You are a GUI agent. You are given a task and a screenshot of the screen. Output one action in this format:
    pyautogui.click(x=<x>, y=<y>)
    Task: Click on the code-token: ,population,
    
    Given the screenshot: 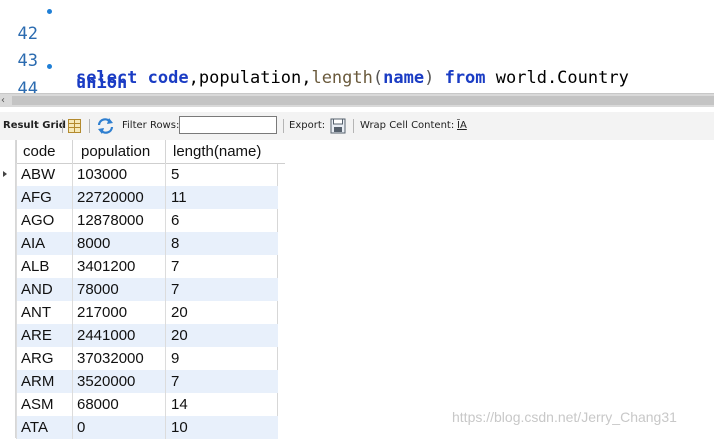 What is the action you would take?
    pyautogui.click(x=250, y=78)
    